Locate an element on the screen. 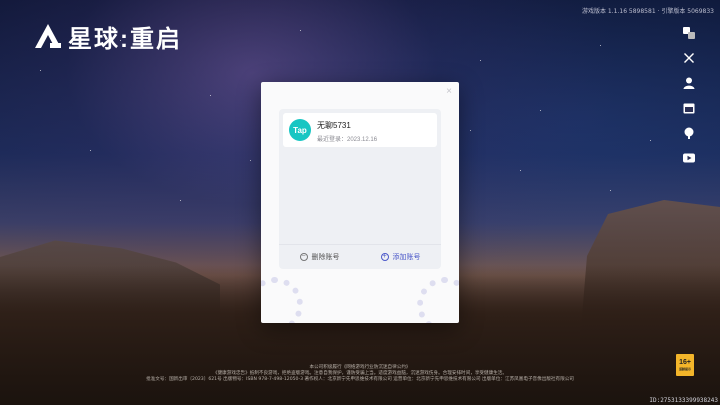 The height and width of the screenshot is (405, 720). translate-icon is located at coordinates (689, 33).